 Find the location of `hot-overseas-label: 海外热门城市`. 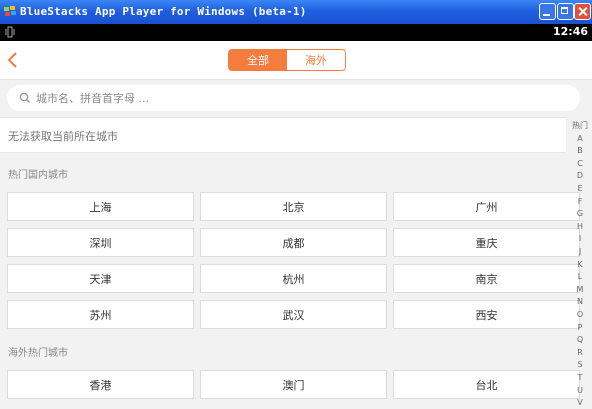

hot-overseas-label: 海外热门城市 is located at coordinates (38, 353).